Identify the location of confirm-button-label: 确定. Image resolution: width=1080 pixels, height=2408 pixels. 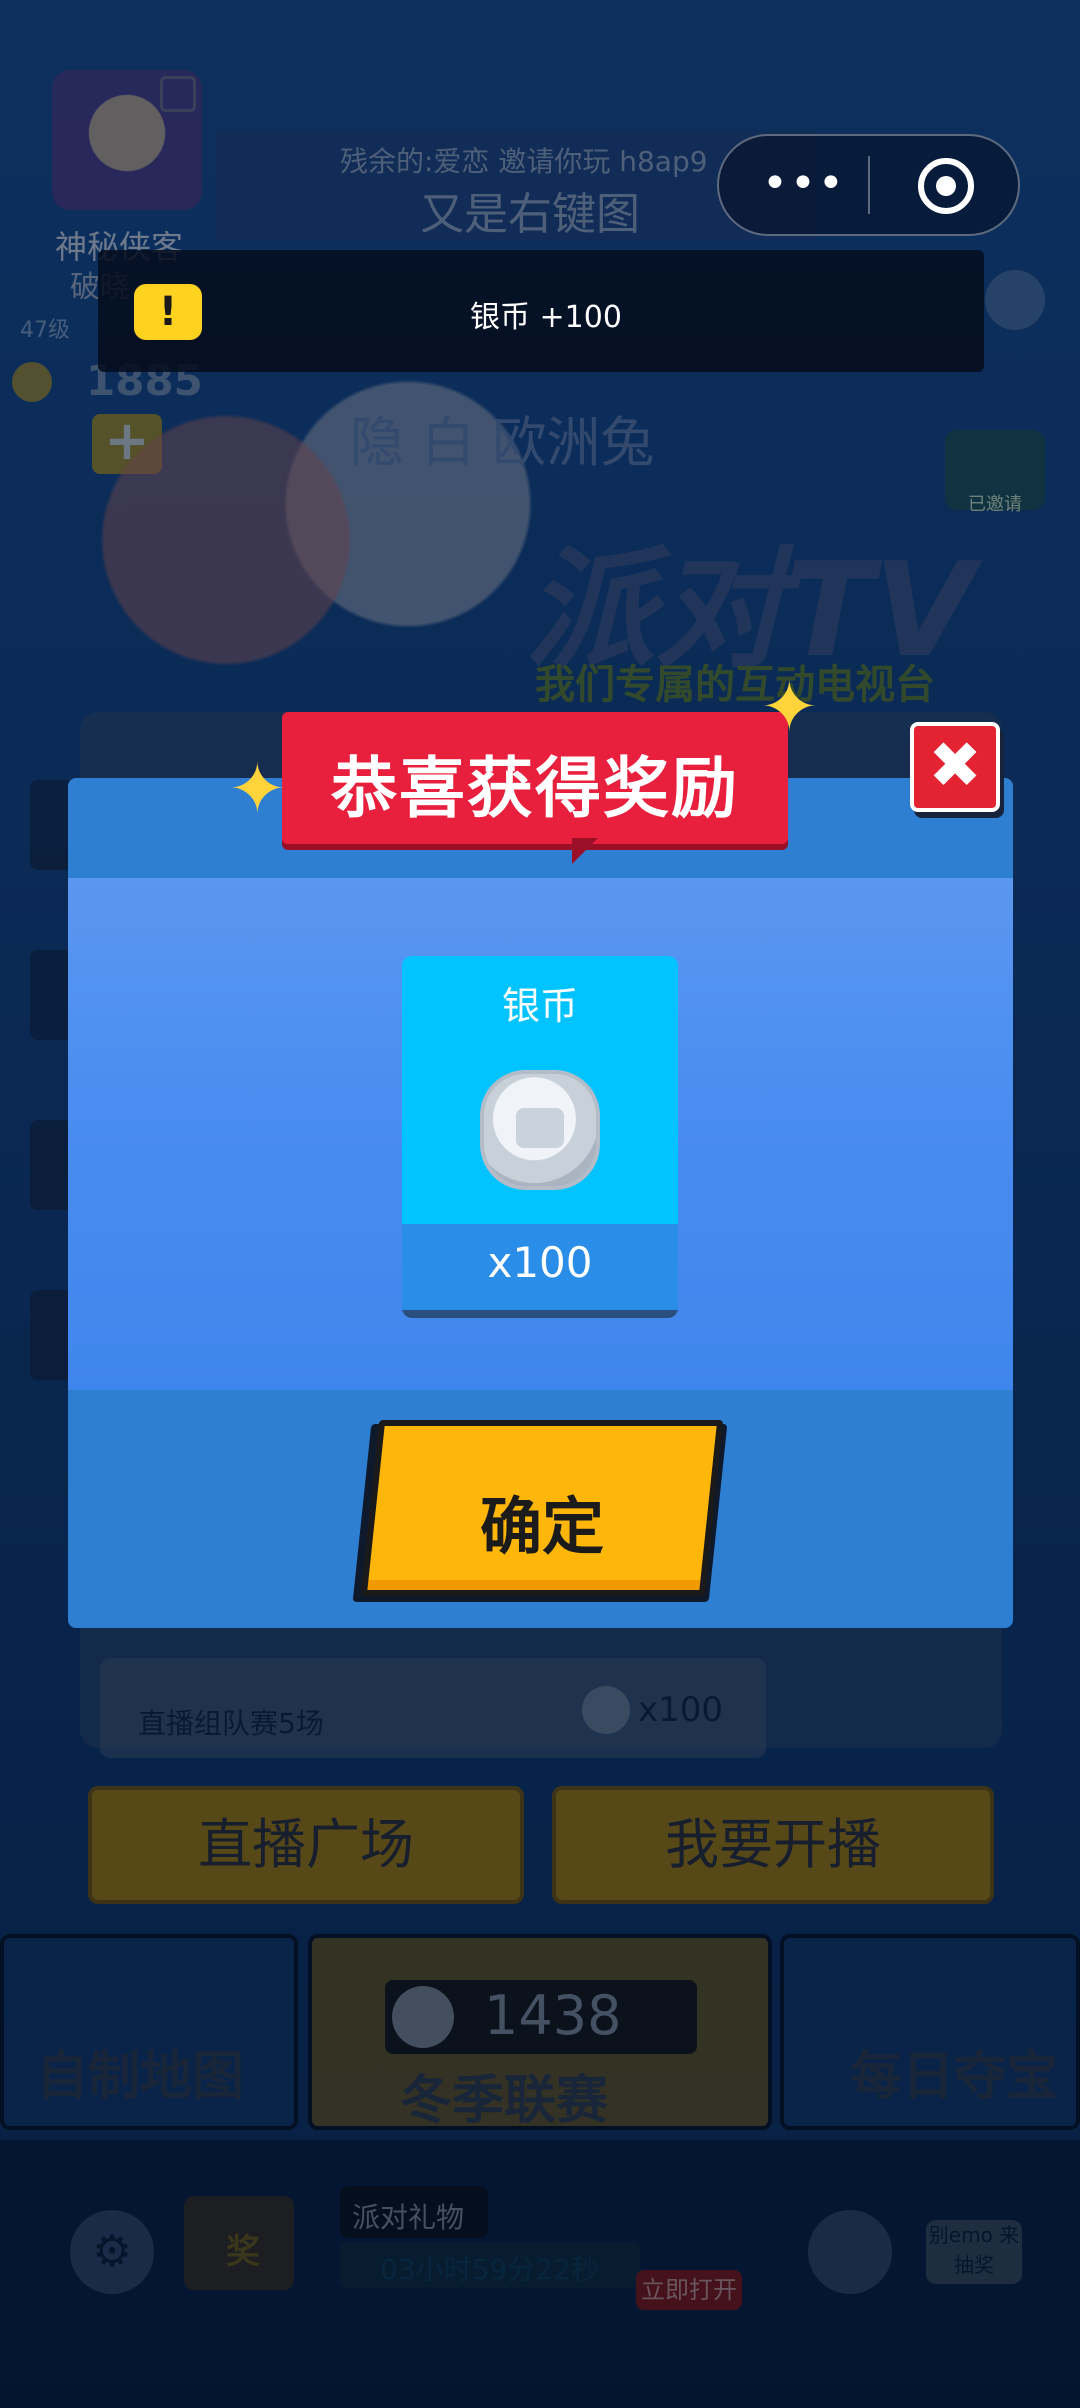
(541, 1526).